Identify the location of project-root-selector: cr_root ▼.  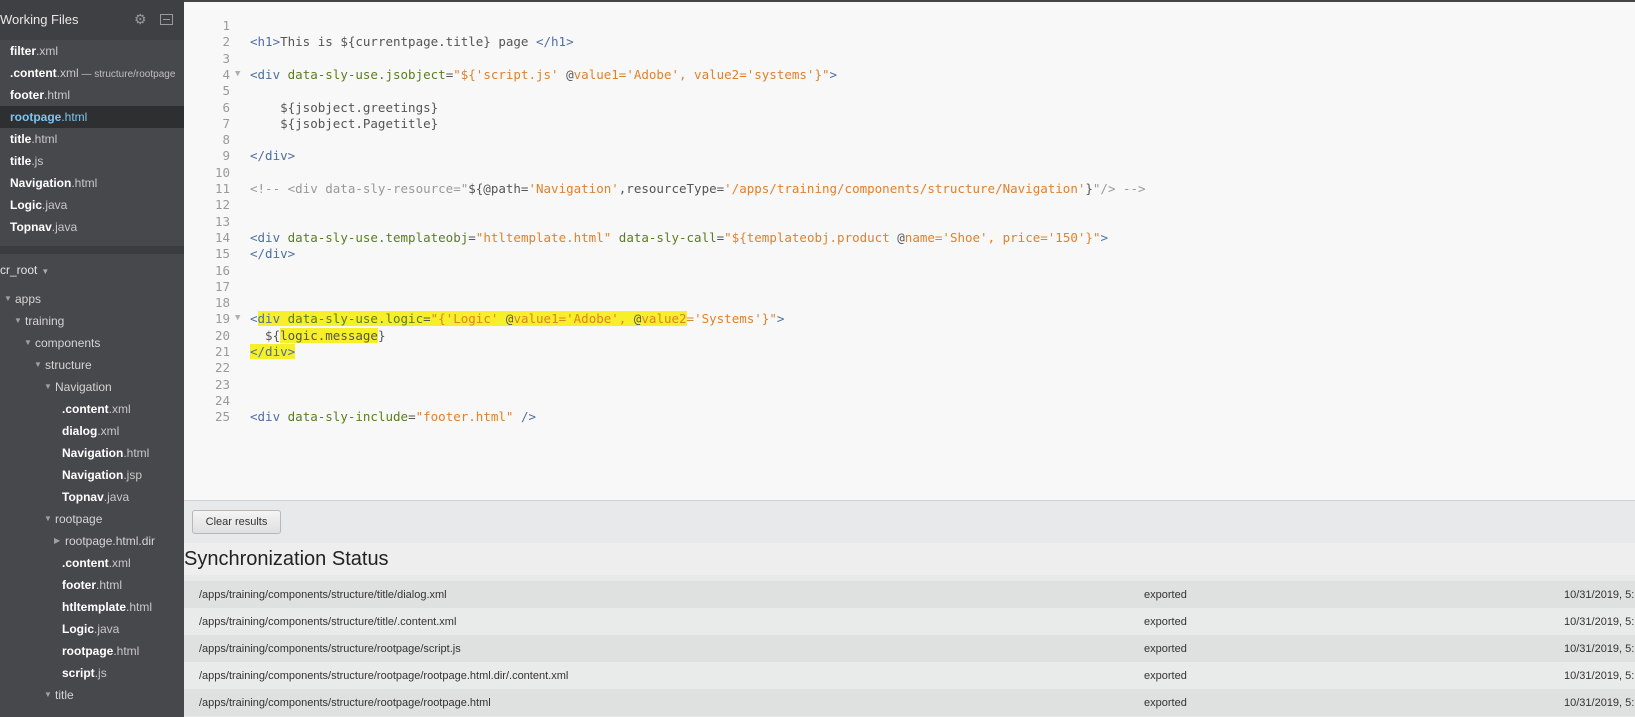
(92, 270).